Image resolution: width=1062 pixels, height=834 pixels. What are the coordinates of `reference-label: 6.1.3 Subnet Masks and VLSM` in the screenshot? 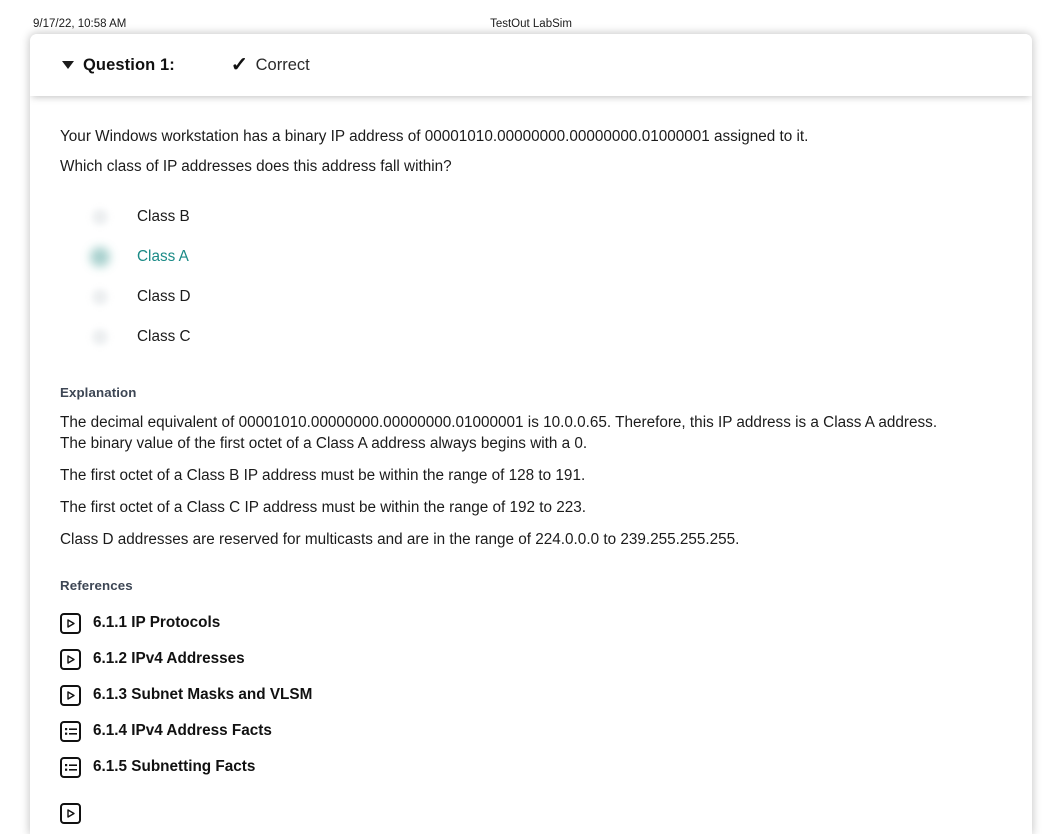 It's located at (203, 694).